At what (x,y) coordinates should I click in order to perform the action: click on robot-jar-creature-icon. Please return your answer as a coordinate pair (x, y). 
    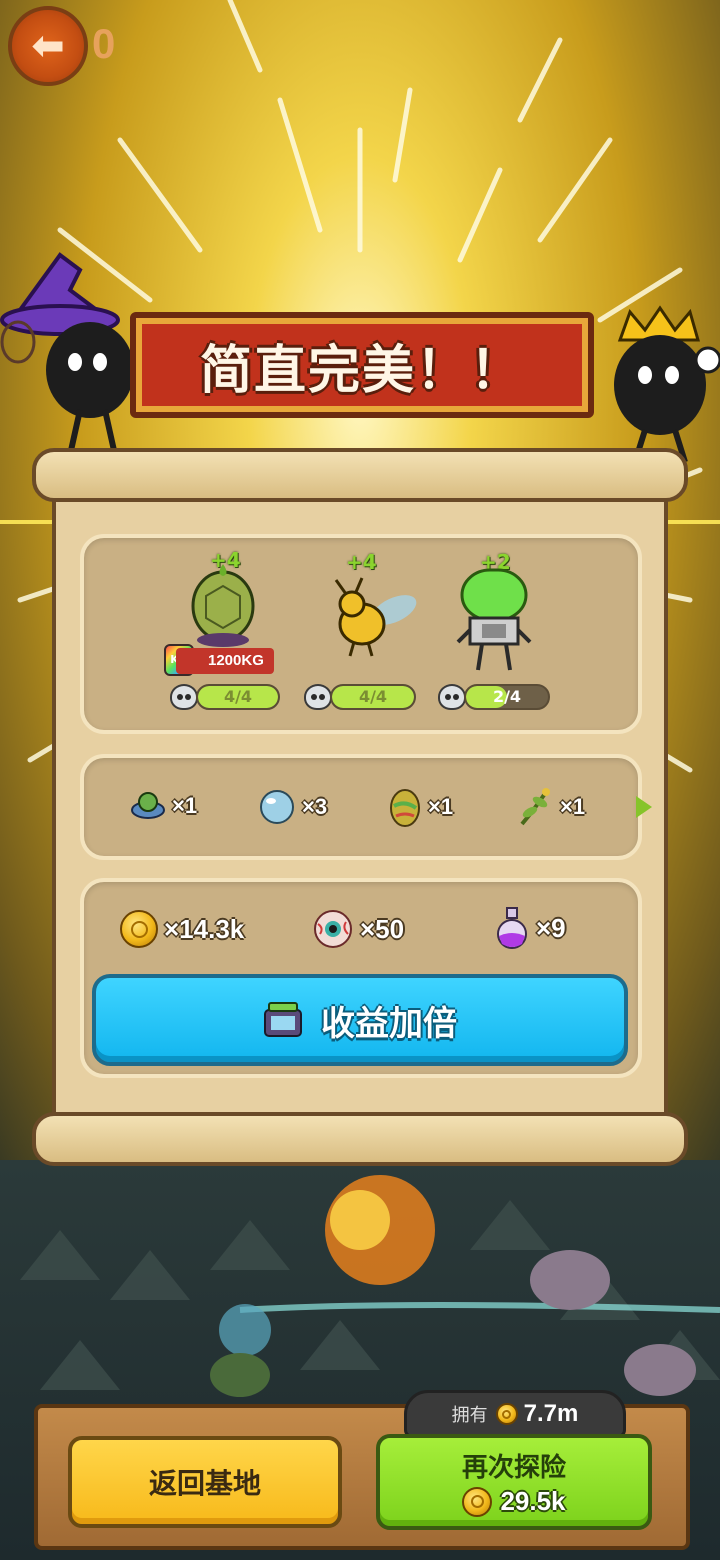
    Looking at the image, I should click on (494, 619).